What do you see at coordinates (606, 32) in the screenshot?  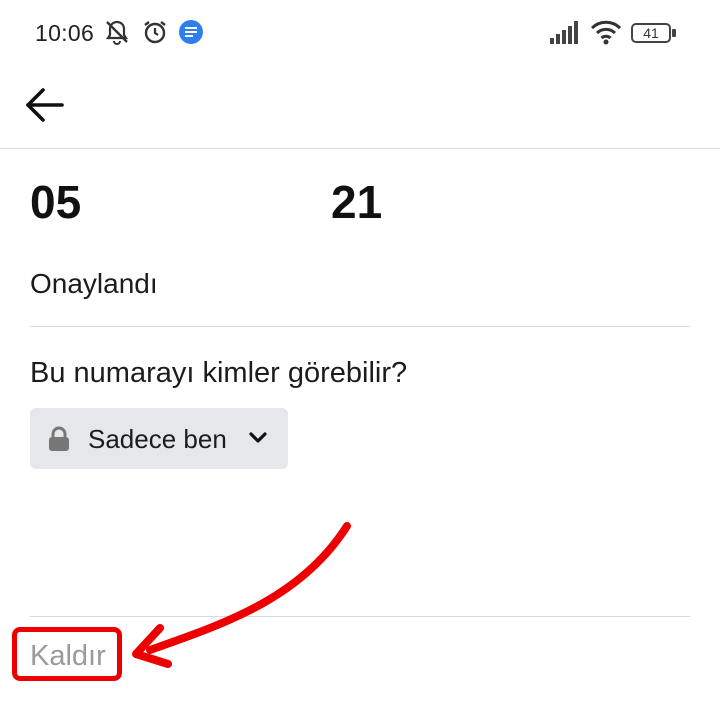 I see `wifi-icon` at bounding box center [606, 32].